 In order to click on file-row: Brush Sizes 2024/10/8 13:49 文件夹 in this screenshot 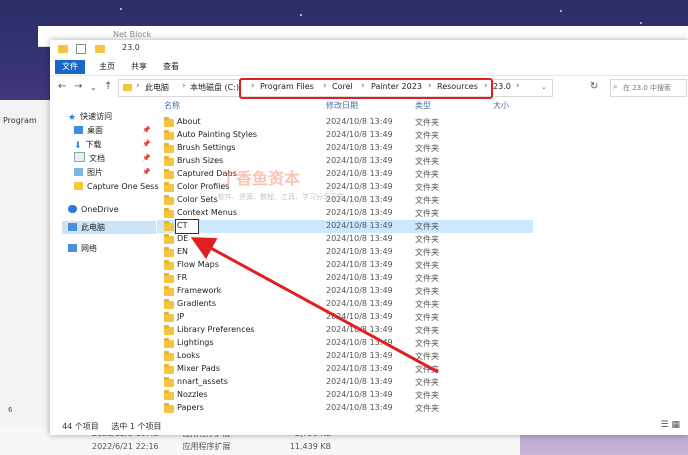, I will do `click(345, 161)`.